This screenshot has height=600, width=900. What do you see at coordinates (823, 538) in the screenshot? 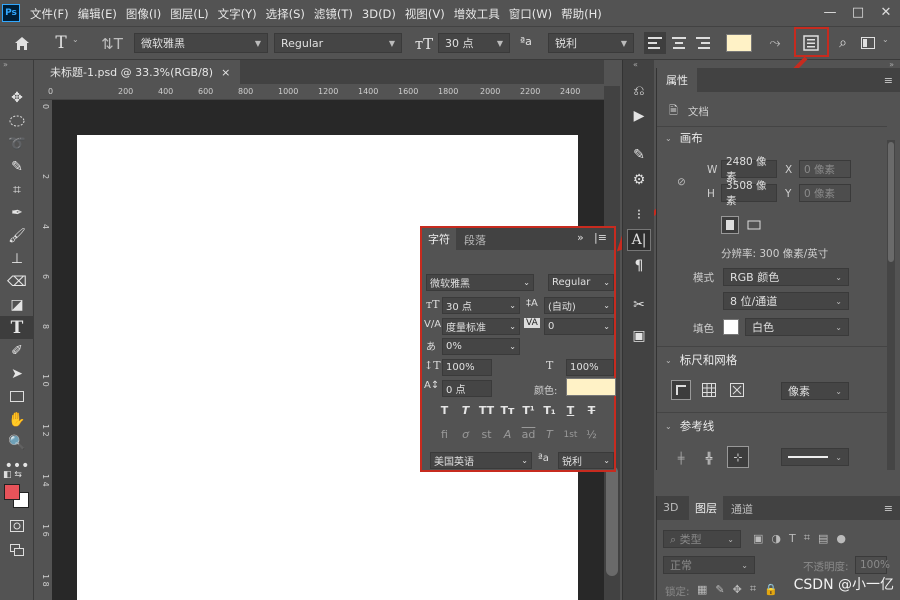
I see `smart-filter-icon: ▤` at bounding box center [823, 538].